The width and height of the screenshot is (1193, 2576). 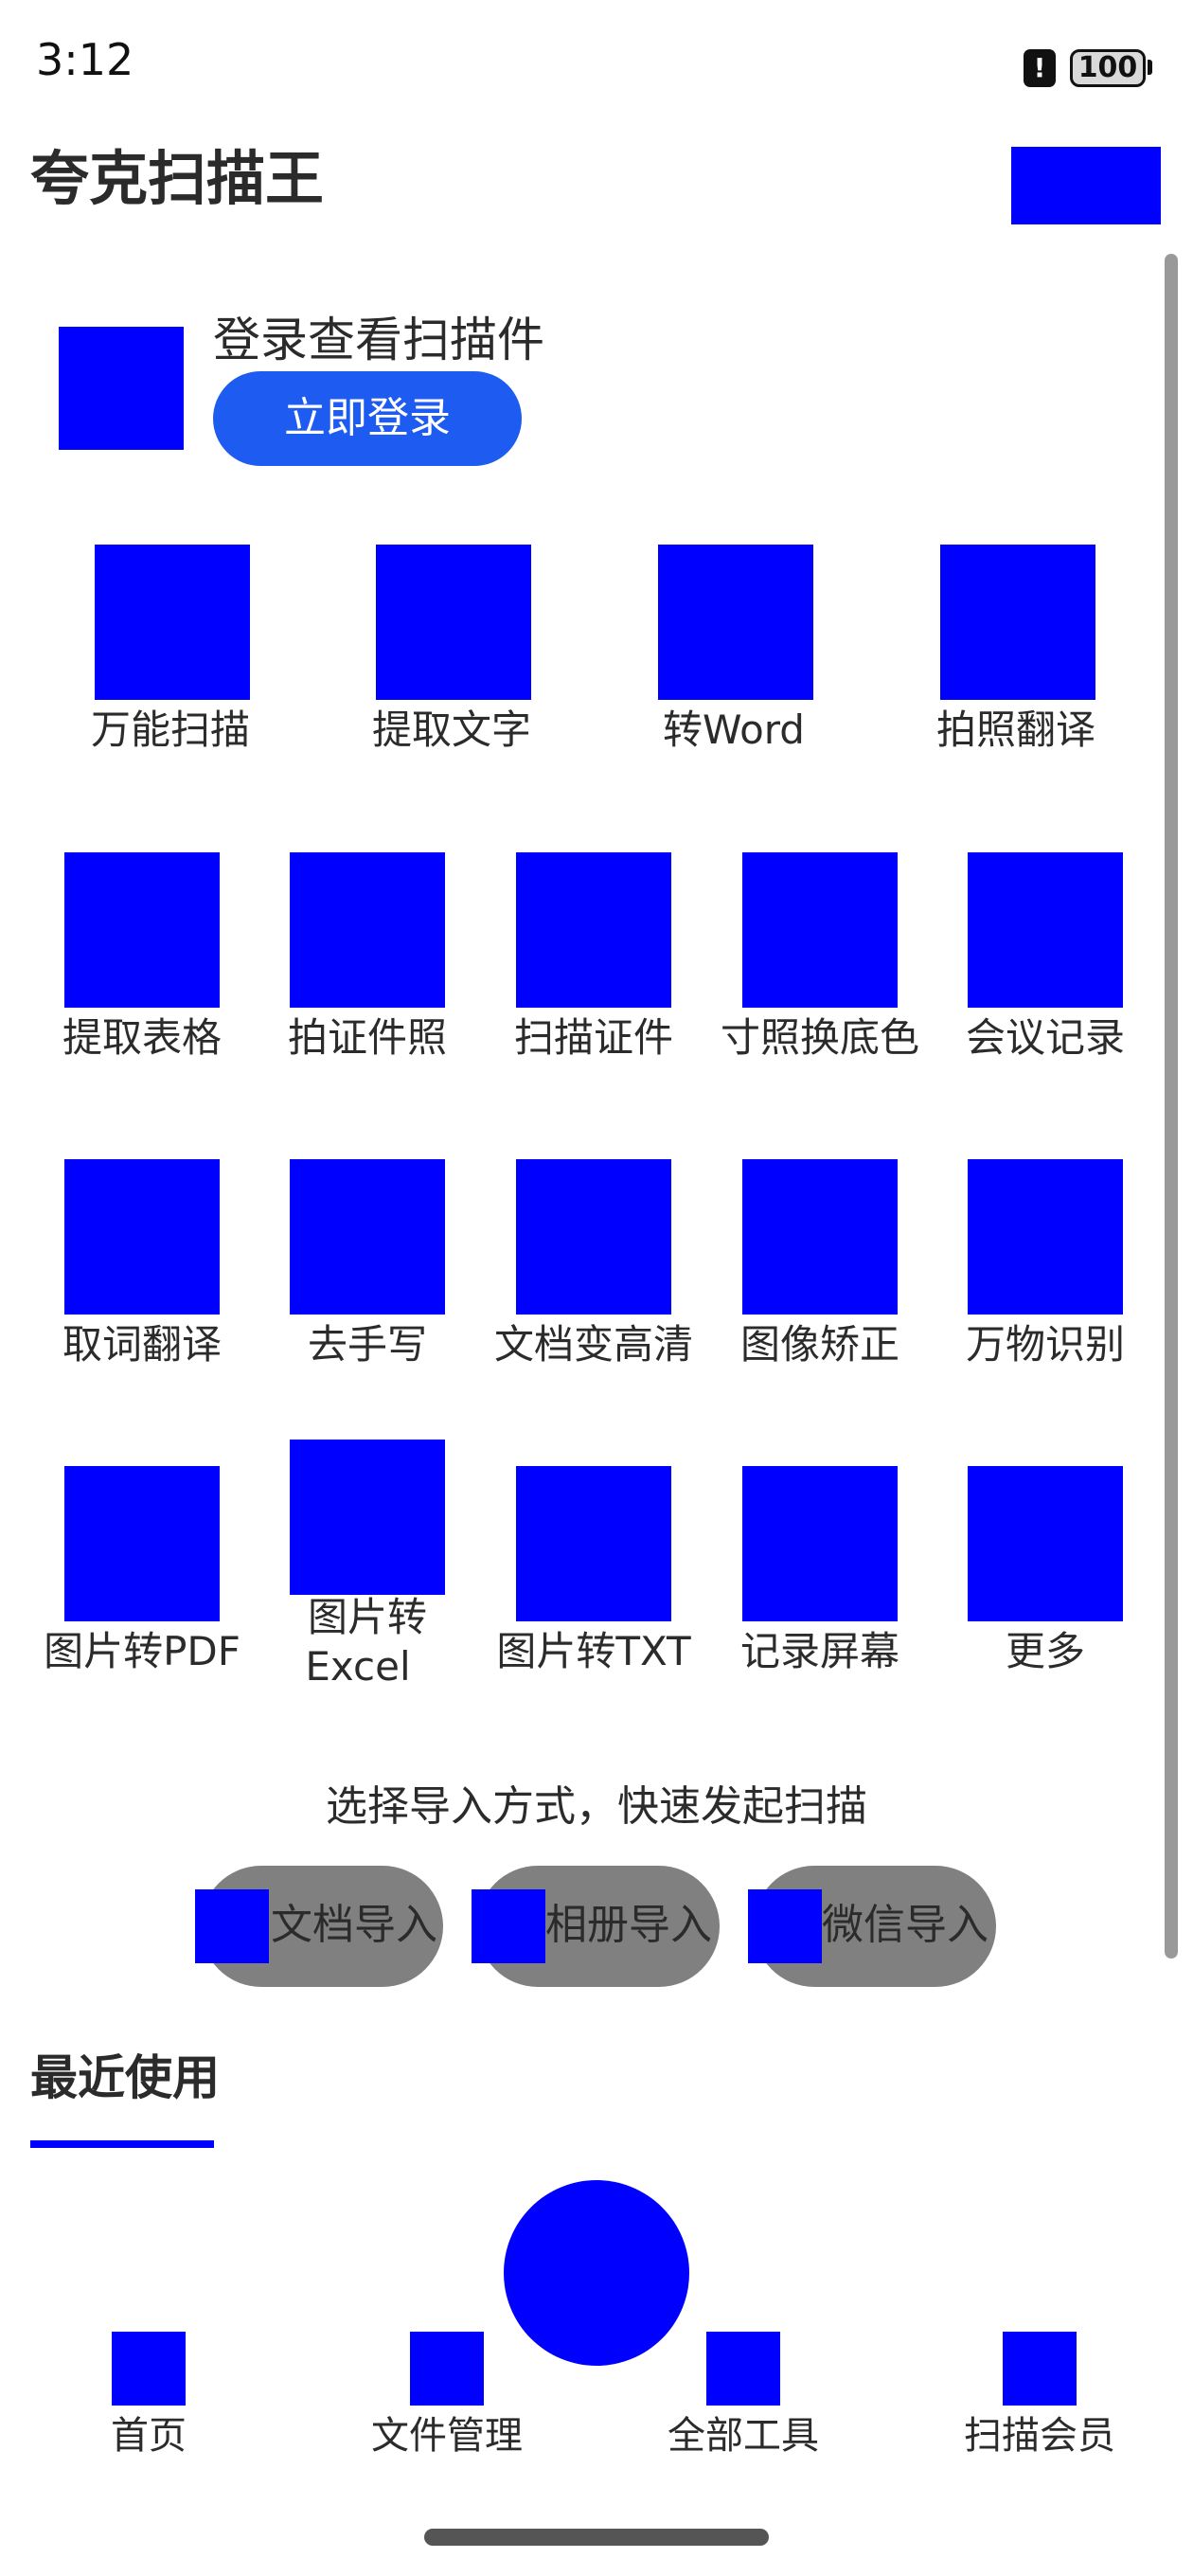 What do you see at coordinates (142, 930) in the screenshot?
I see `extract-table-icon` at bounding box center [142, 930].